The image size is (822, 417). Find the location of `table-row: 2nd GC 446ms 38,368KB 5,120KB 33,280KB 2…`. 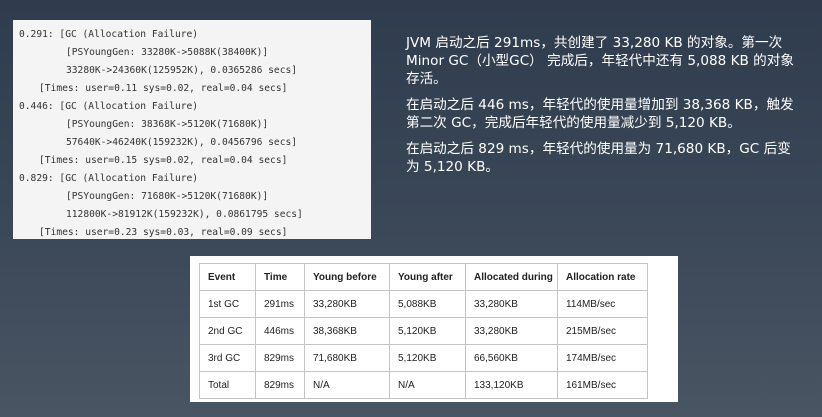

table-row: 2nd GC 446ms 38,368KB 5,120KB 33,280KB 2… is located at coordinates (423, 331).